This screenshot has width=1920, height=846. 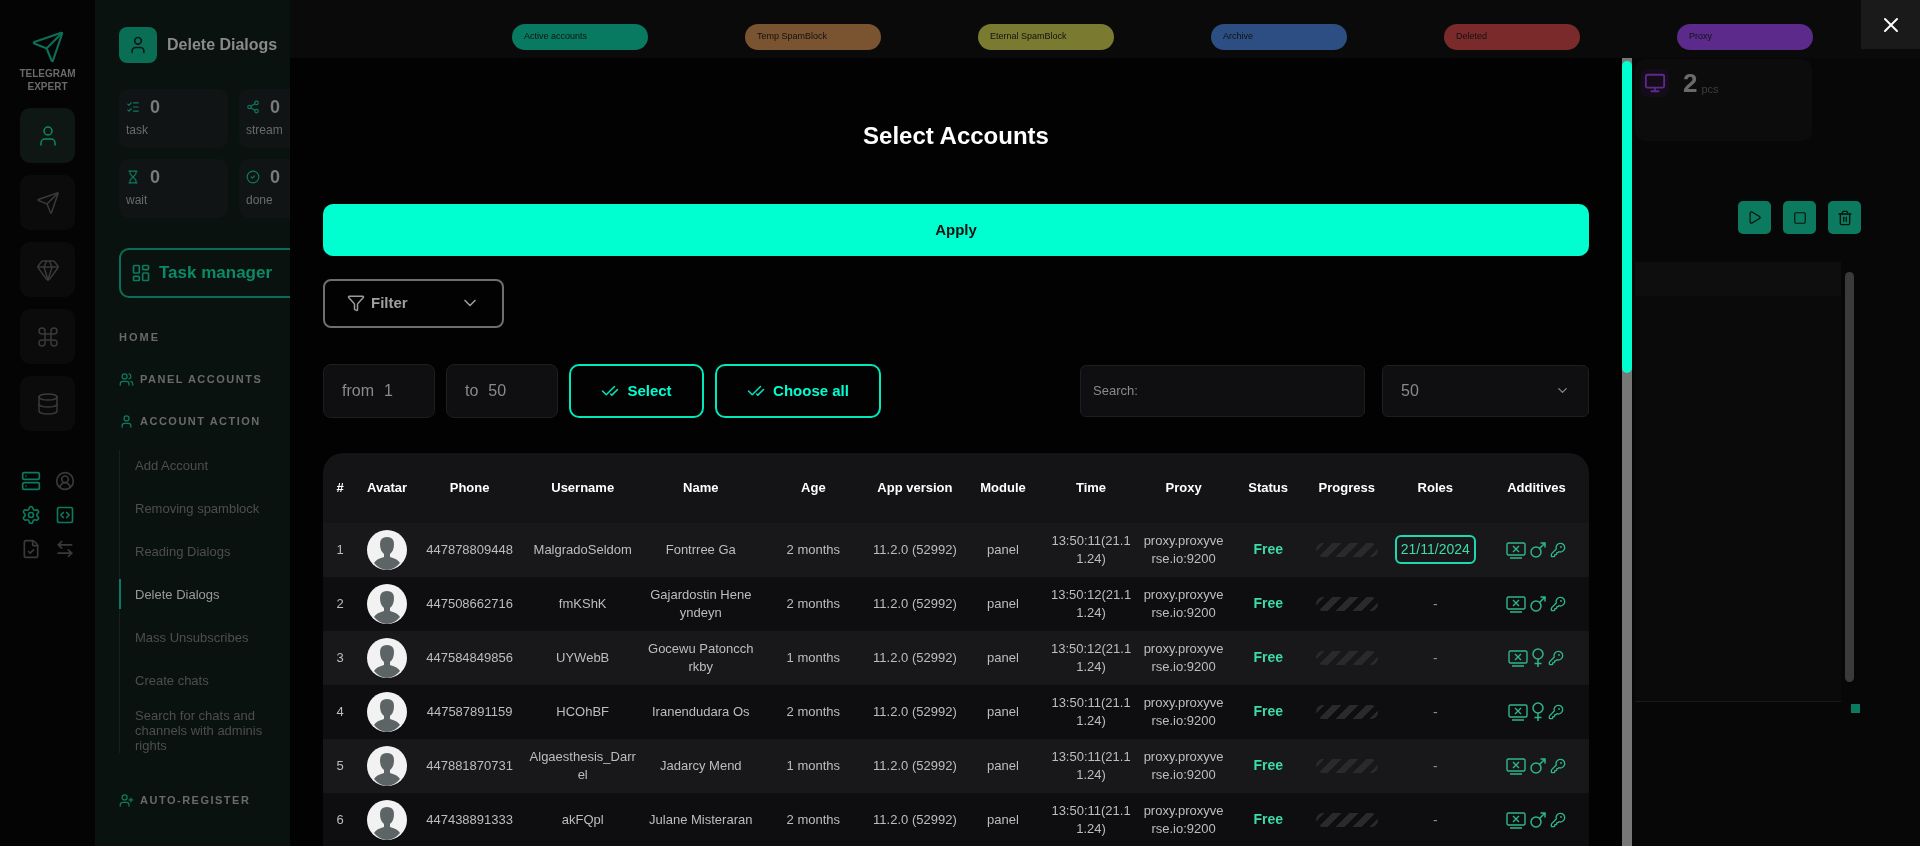 I want to click on user-icon, so click(x=138, y=45).